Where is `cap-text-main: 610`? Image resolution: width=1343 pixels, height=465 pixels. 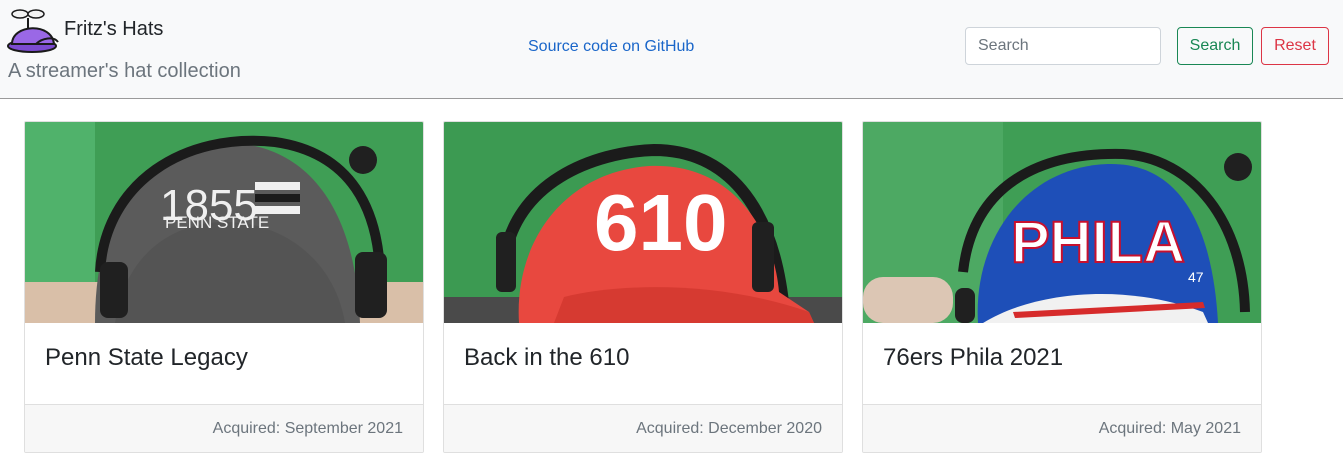 cap-text-main: 610 is located at coordinates (660, 222).